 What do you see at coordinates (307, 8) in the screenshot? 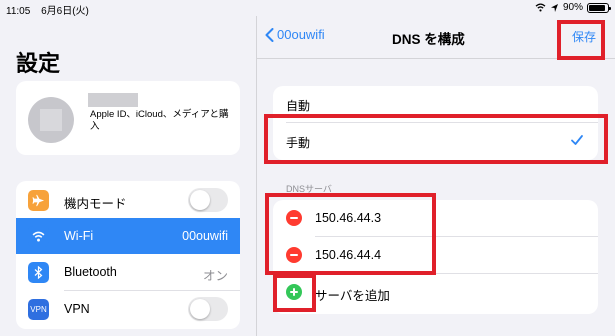
I see `status-bar: 11:05 6月6日(火) 90%` at bounding box center [307, 8].